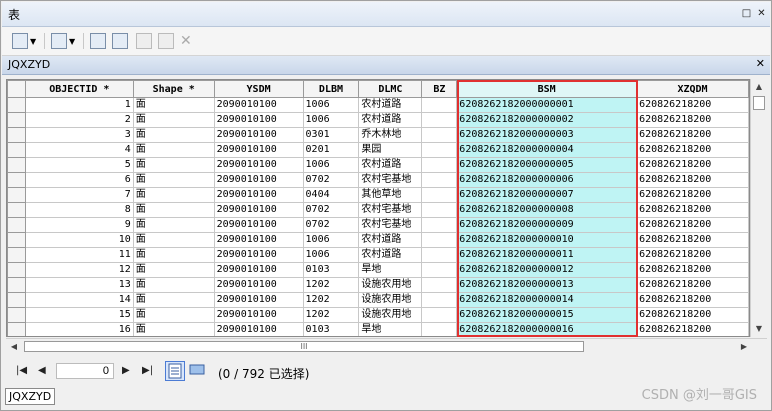 Image resolution: width=772 pixels, height=411 pixels. I want to click on cell-objectid: 15, so click(79, 315).